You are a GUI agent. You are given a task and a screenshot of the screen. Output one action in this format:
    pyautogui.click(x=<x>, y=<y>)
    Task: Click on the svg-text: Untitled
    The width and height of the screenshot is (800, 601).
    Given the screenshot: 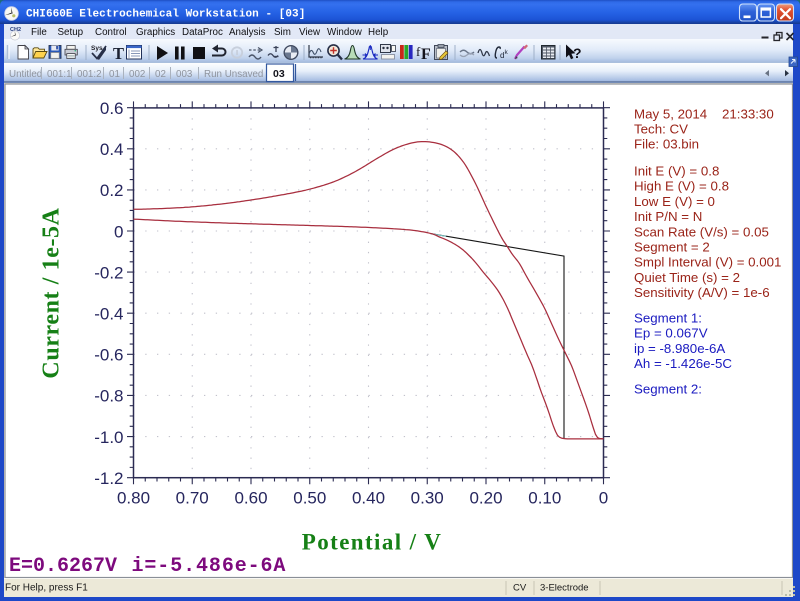 What is the action you would take?
    pyautogui.click(x=25, y=74)
    